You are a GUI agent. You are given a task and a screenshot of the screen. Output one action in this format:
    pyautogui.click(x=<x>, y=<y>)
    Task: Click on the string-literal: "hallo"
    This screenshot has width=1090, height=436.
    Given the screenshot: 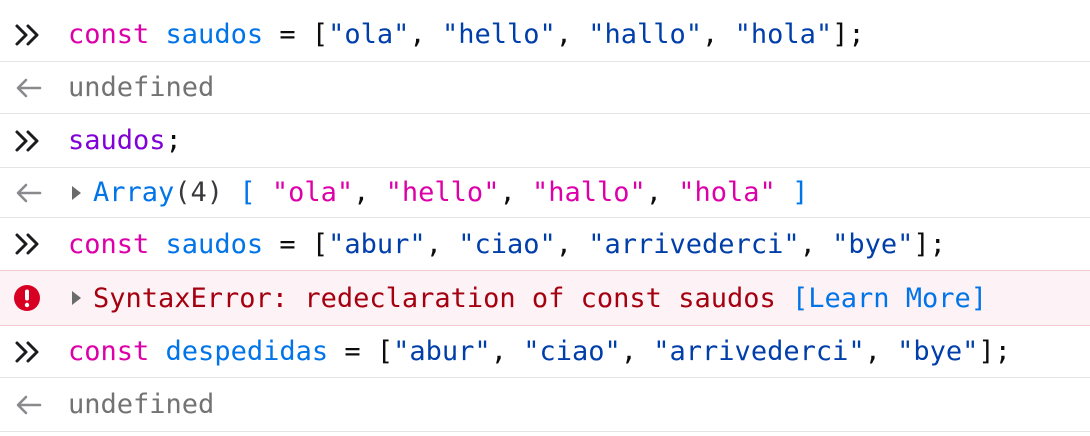 What is the action you would take?
    pyautogui.click(x=645, y=34)
    